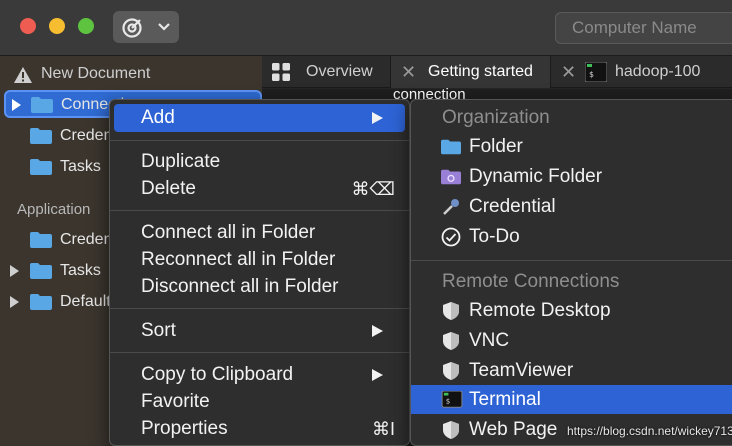  Describe the element at coordinates (531, 281) in the screenshot. I see `submenu-heading-remote: Remote Connections` at that location.